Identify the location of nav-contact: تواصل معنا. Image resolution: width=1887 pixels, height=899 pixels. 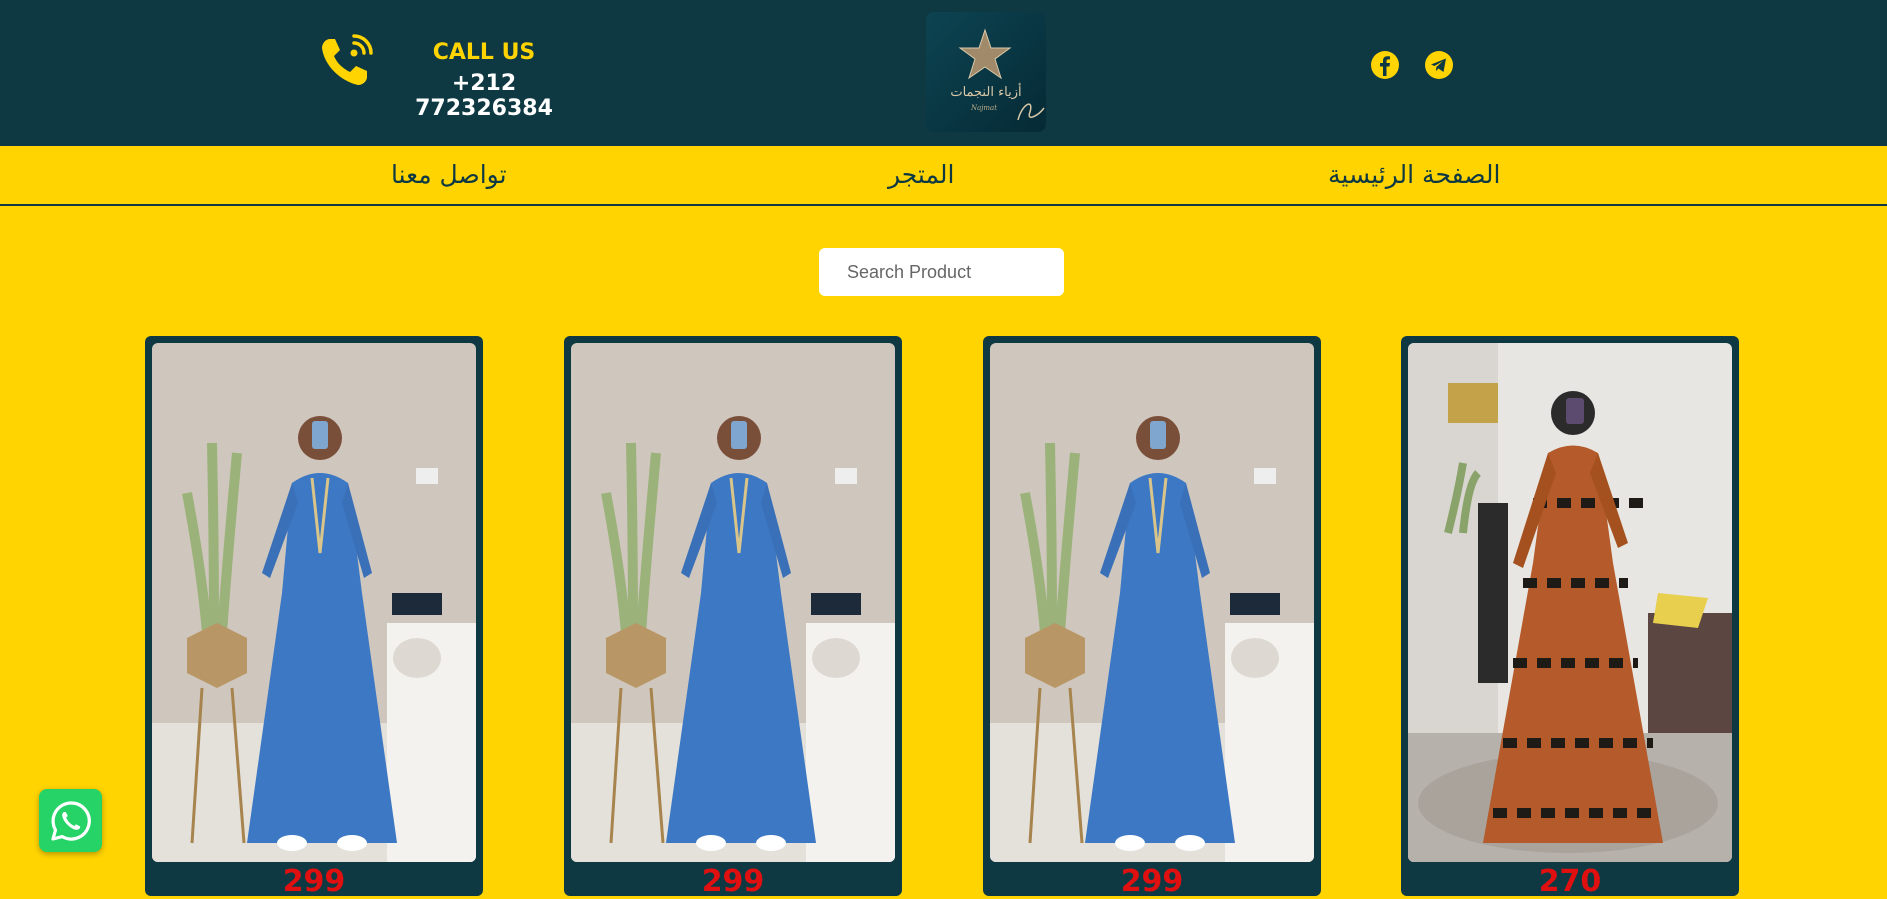
(449, 174).